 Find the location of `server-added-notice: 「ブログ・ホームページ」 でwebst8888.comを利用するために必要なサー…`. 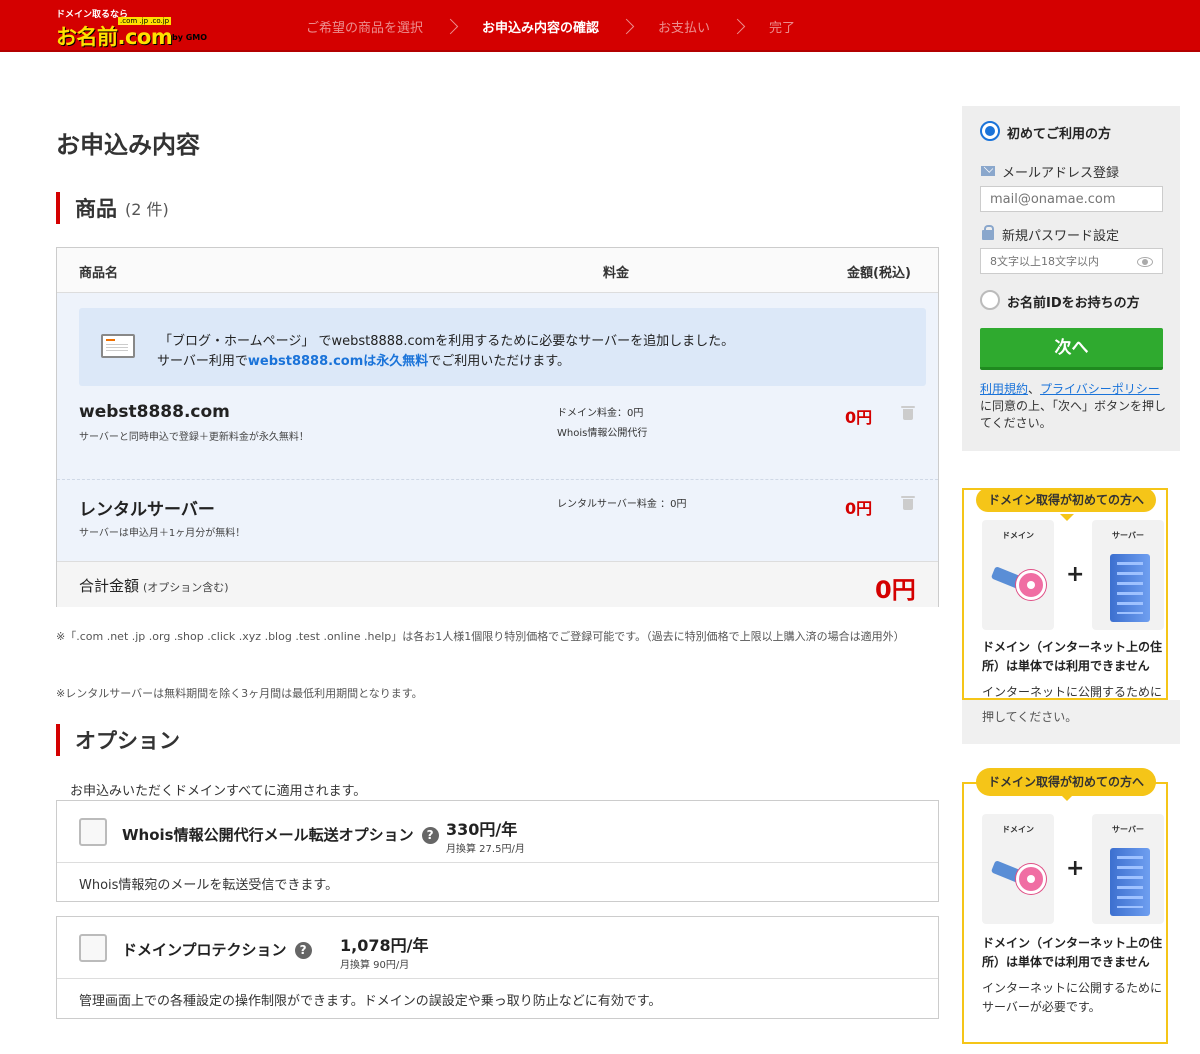

server-added-notice: 「ブログ・ホームページ」 でwebst8888.comを利用するために必要なサー… is located at coordinates (502, 347).